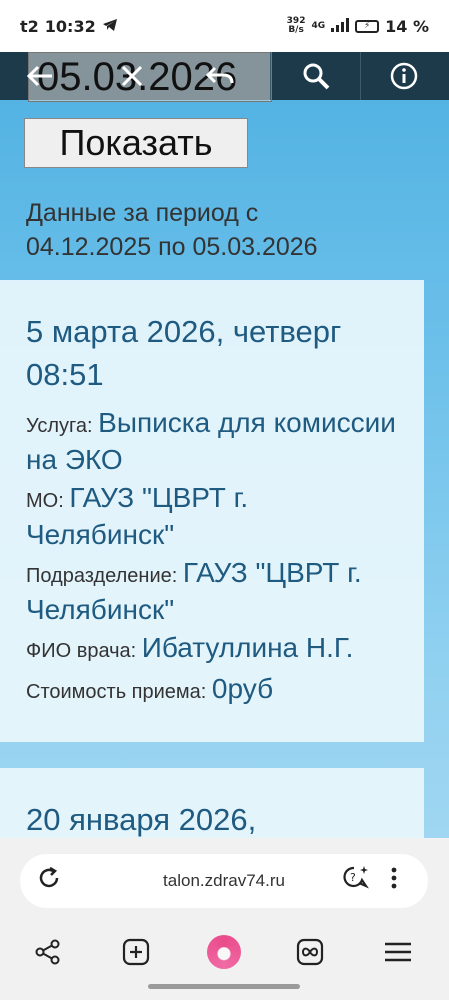 The width and height of the screenshot is (449, 1000). Describe the element at coordinates (40, 76) in the screenshot. I see `arrow-left-icon` at that location.